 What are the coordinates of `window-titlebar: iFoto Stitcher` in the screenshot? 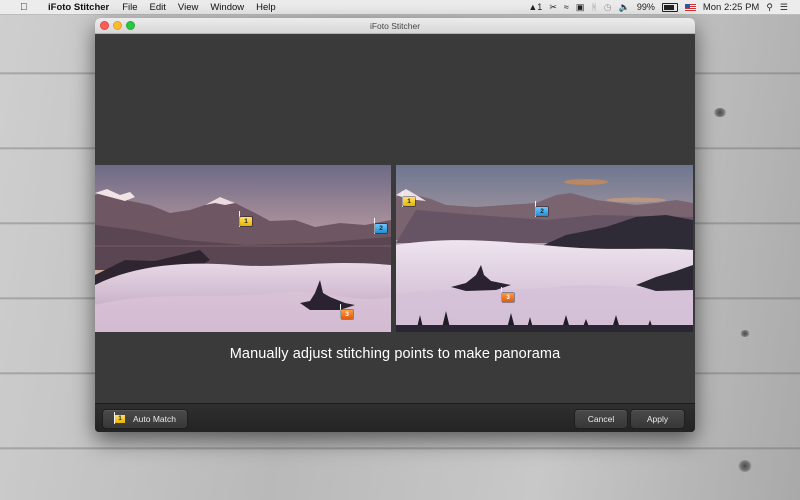 It's located at (395, 26).